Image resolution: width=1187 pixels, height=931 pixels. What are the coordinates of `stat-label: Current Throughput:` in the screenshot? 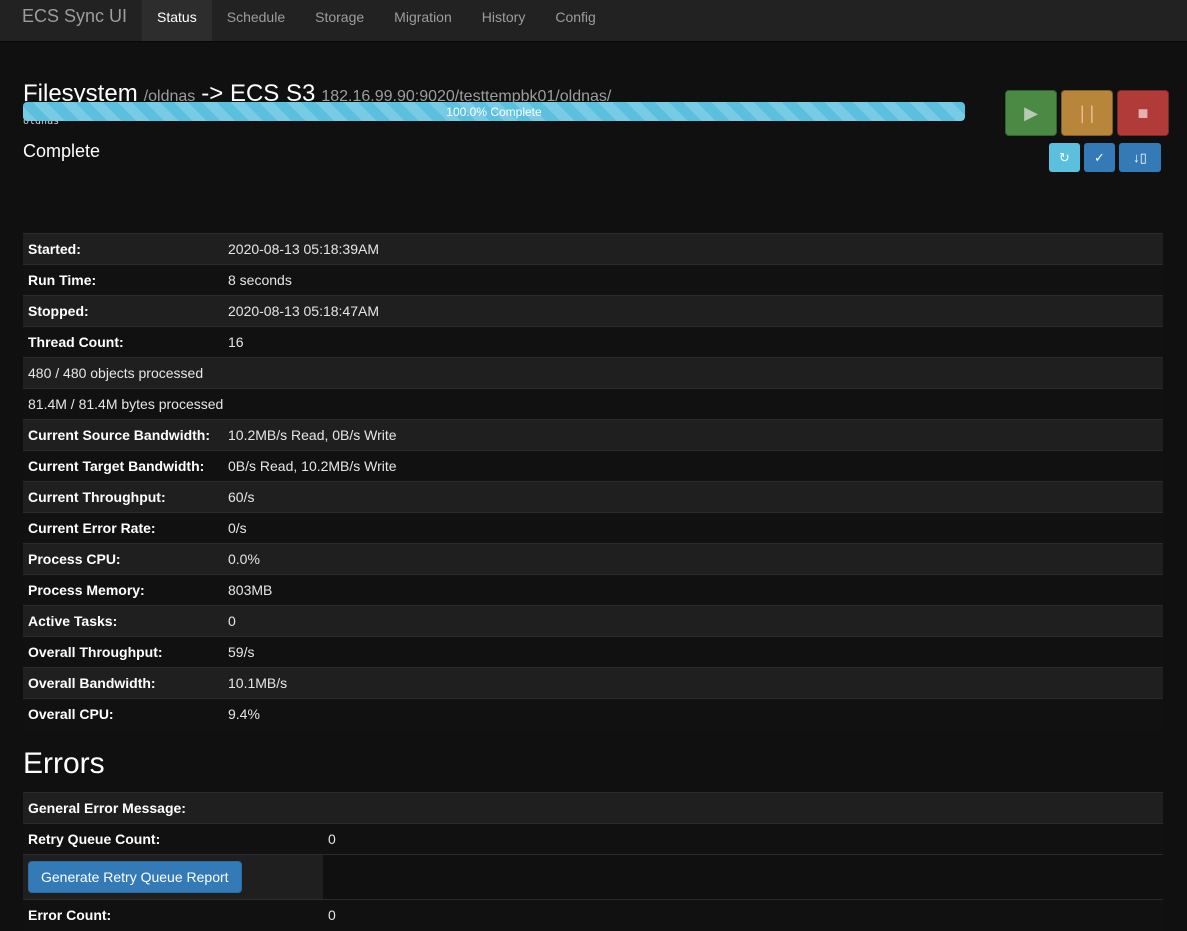 It's located at (97, 497).